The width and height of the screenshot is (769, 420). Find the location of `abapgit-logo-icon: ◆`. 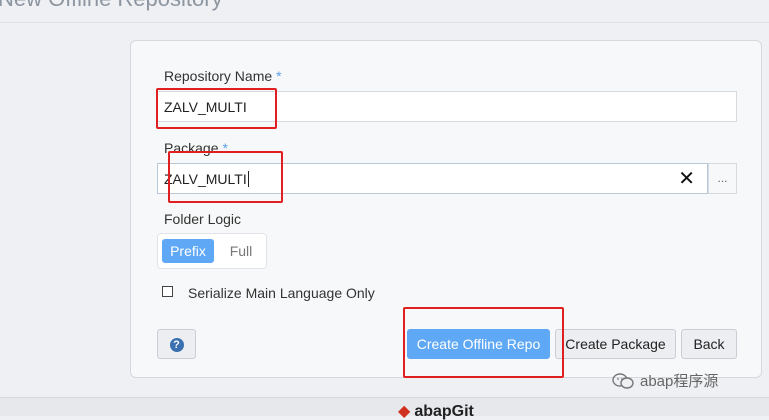

abapgit-logo-icon: ◆ is located at coordinates (404, 411).